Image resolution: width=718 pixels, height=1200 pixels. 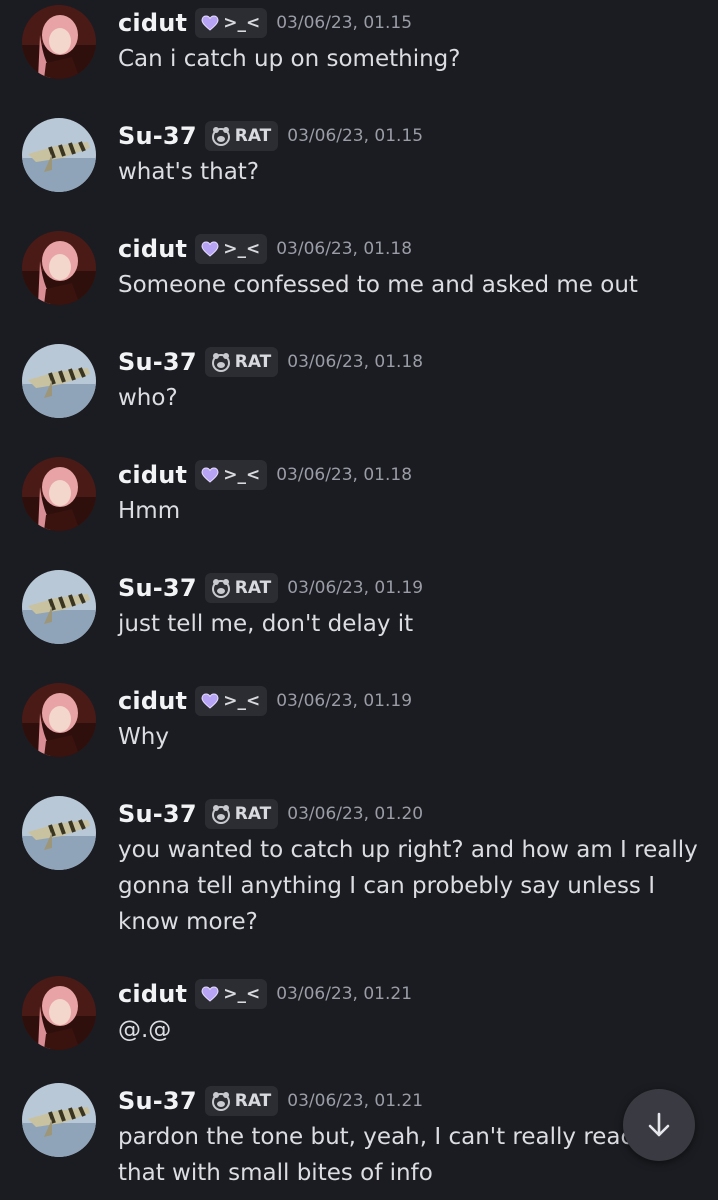 I want to click on message-header: Su-37 RAT 03/06/23, 01.18, so click(x=270, y=362).